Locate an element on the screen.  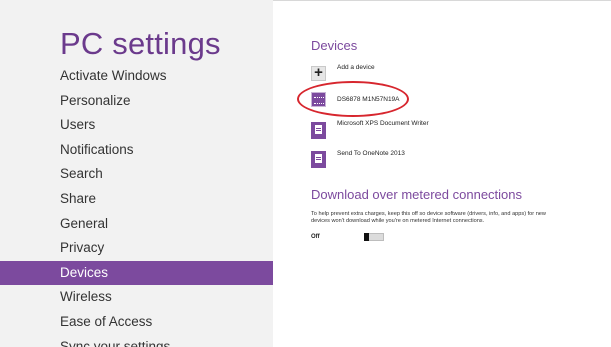
toggle-thumb is located at coordinates (366, 237).